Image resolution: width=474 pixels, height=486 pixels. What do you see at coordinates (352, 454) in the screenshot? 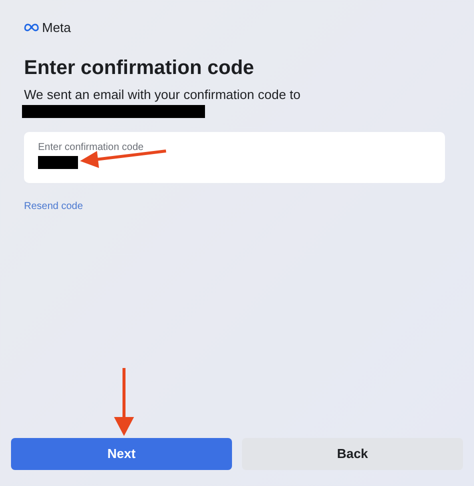
I see `back-button: Back` at bounding box center [352, 454].